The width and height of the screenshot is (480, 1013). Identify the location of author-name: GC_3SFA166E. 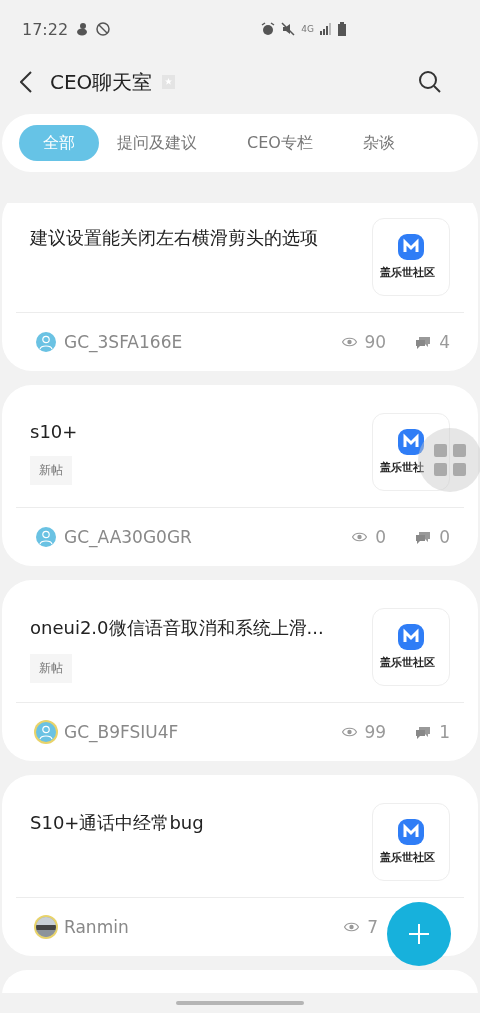
(123, 342).